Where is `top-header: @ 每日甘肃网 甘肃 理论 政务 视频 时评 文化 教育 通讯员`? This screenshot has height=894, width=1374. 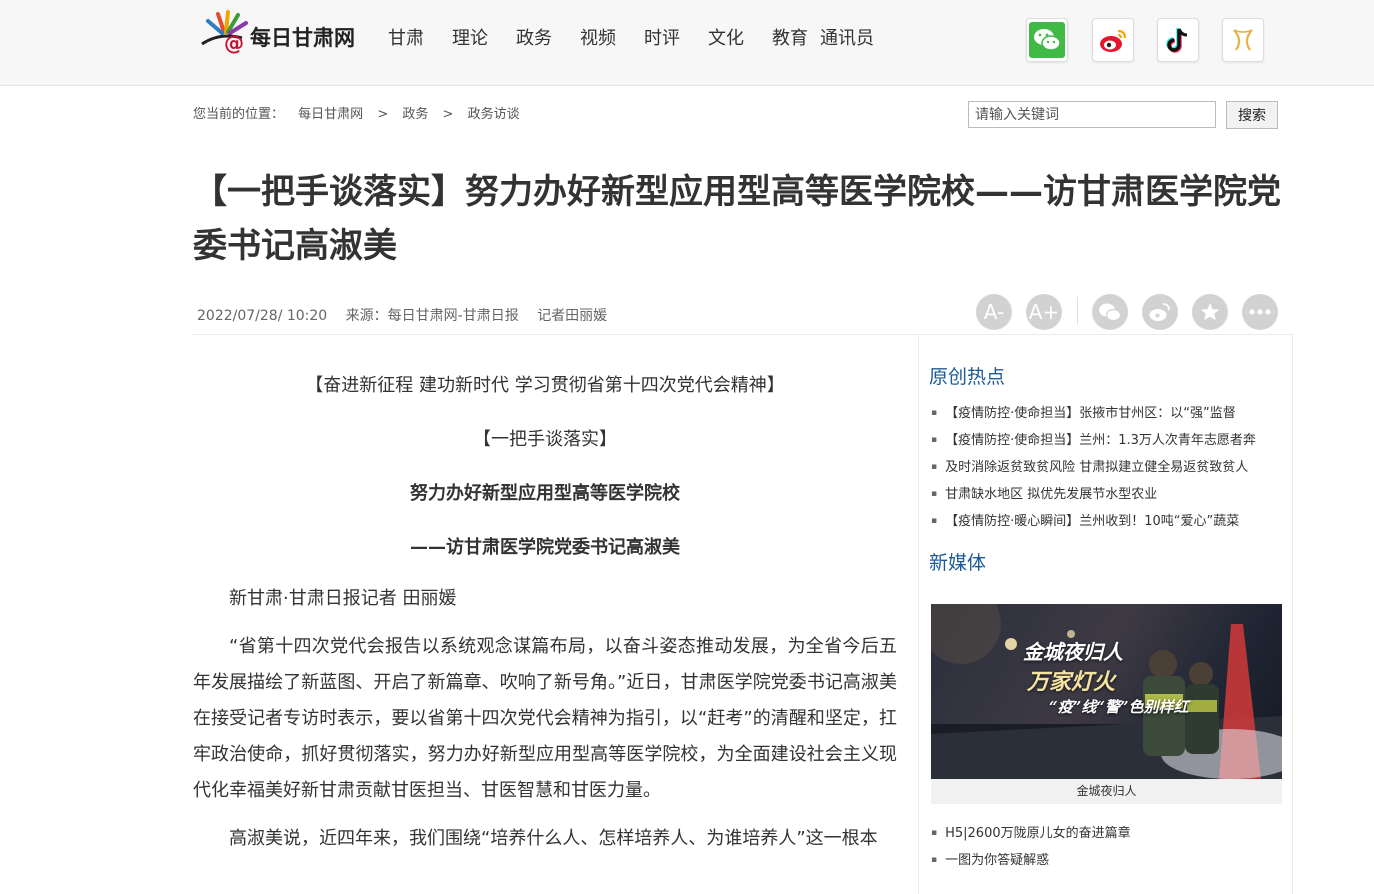
top-header: @ 每日甘肃网 甘肃 理论 政务 视频 时评 文化 教育 通讯员 is located at coordinates (687, 43).